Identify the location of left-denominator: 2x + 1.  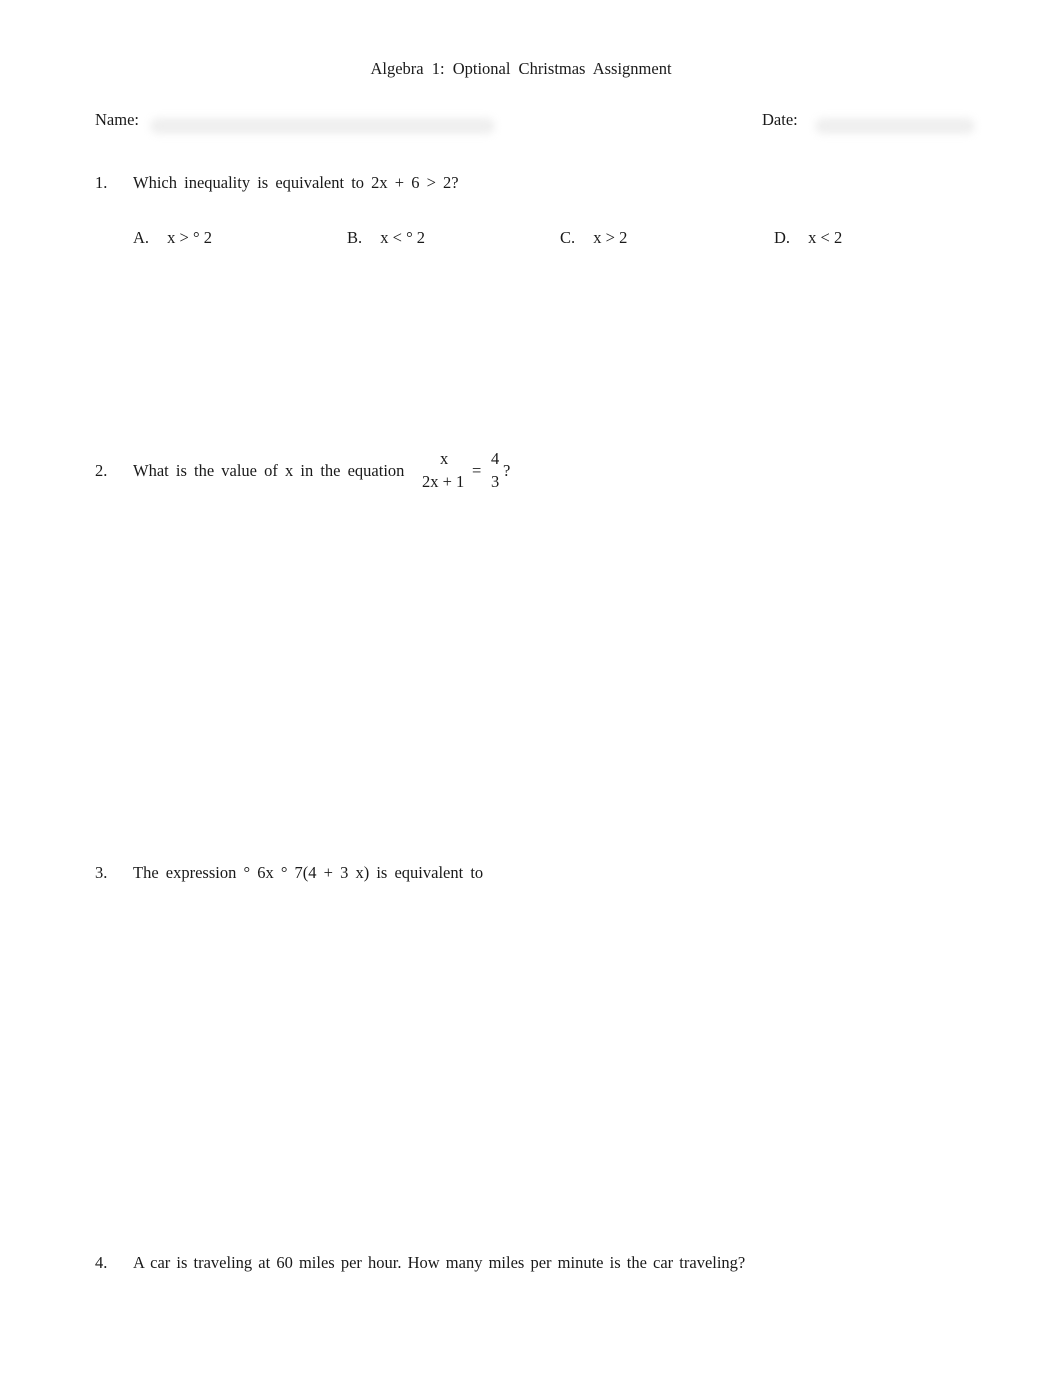
(443, 481).